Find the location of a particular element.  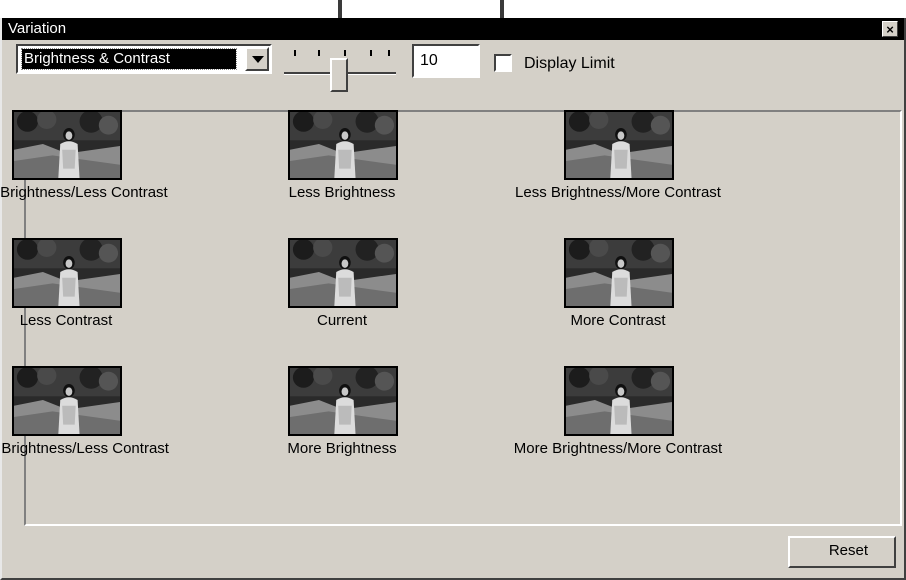

variation-label: More Brightness is located at coordinates (342, 448).